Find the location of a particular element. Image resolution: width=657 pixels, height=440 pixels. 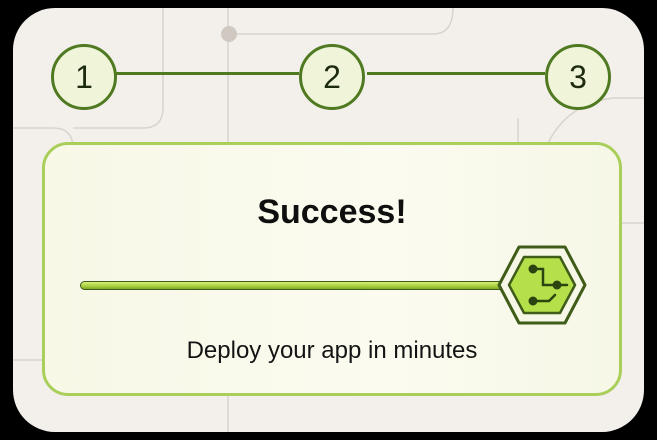

success-subtitle: Deploy your app in minutes is located at coordinates (332, 350).